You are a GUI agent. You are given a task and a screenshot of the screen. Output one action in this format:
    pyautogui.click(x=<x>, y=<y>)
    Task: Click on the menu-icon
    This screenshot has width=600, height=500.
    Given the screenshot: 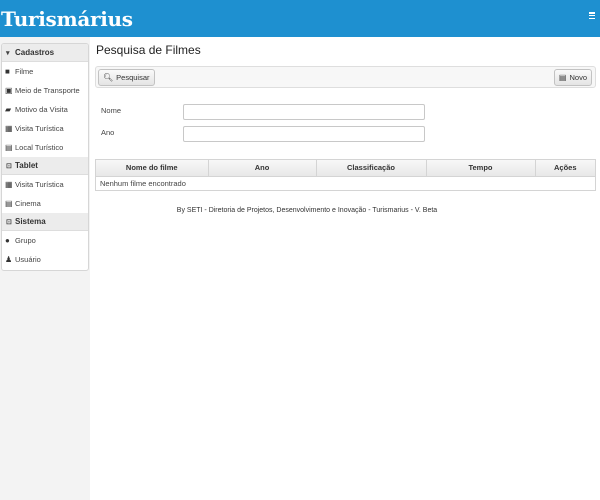 What is the action you would take?
    pyautogui.click(x=592, y=15)
    